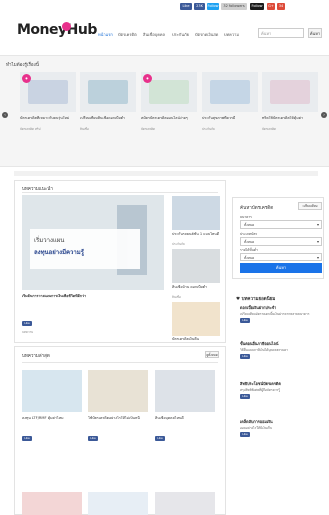 The width and height of the screenshot is (329, 515). Describe the element at coordinates (258, 307) in the screenshot. I see `popular-item-title: ดอกเบี้ยเงินฝากประจำ` at that location.